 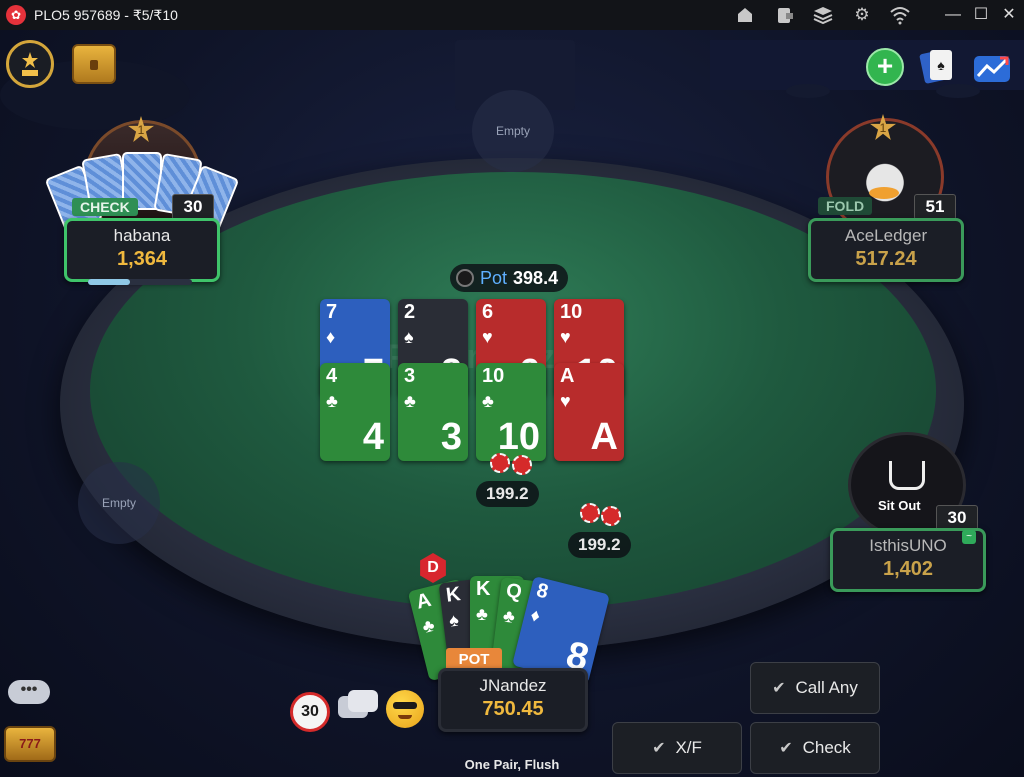 What do you see at coordinates (900, 15) in the screenshot?
I see `wifi-icon` at bounding box center [900, 15].